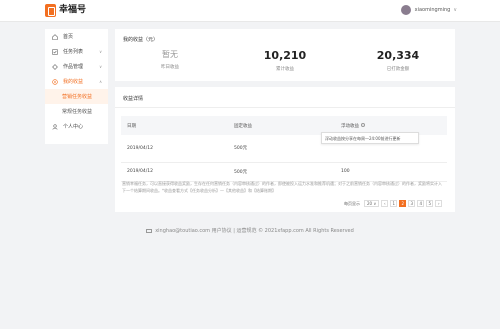 The image size is (500, 329). I want to click on page-button: 4, so click(421, 203).